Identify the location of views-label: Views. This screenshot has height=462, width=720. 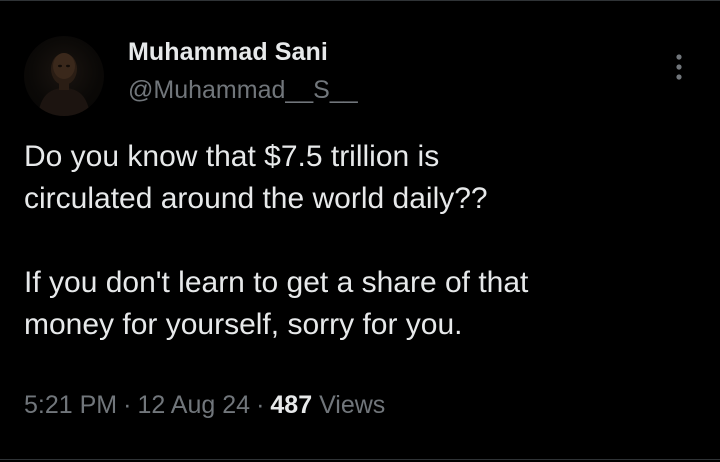
(352, 405).